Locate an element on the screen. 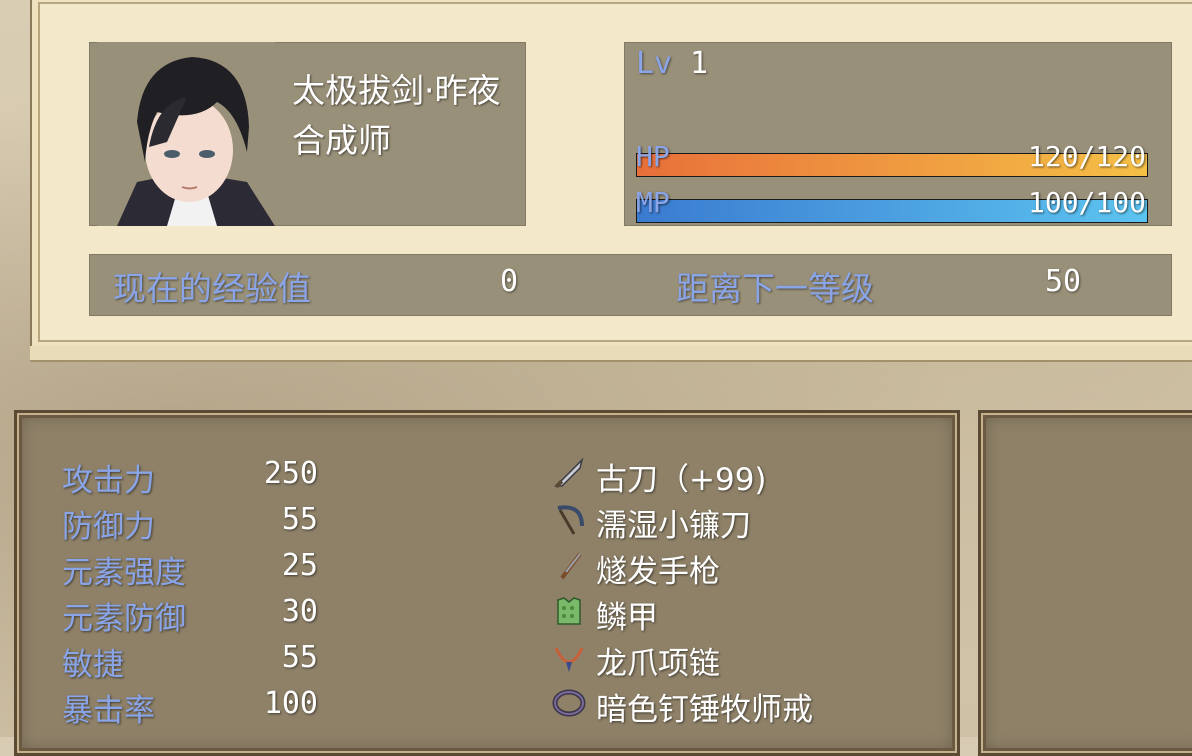 The image size is (1192, 756). param-value: 100 is located at coordinates (290, 703).